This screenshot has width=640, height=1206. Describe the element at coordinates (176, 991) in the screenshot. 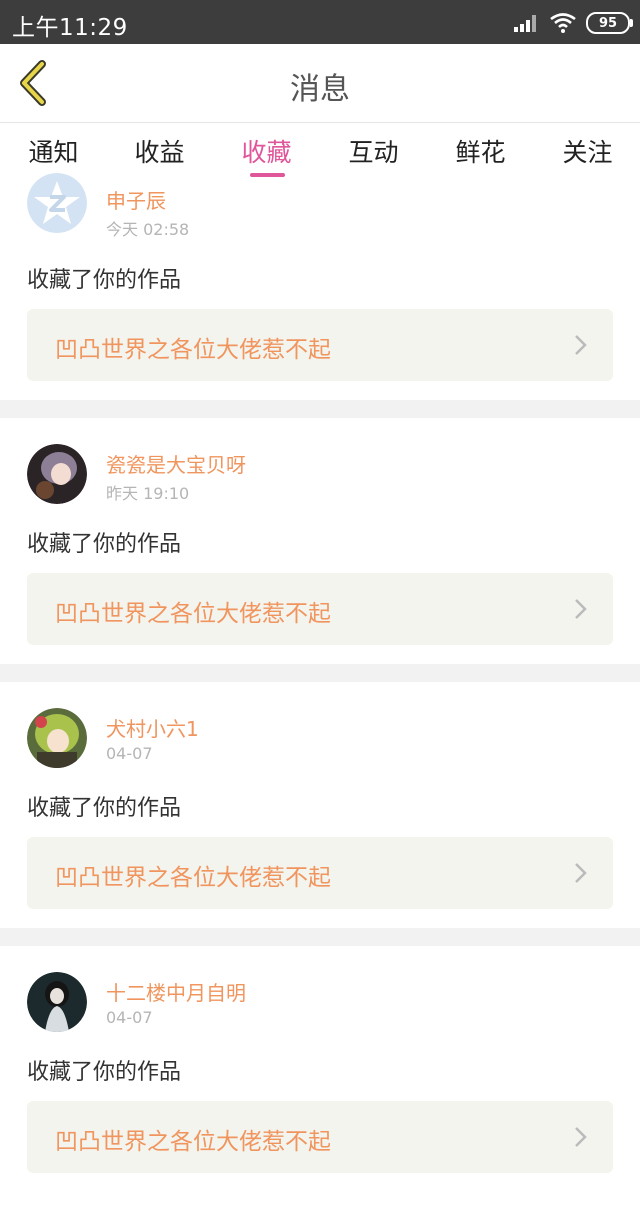

I see `username: 十二楼中月自明` at that location.